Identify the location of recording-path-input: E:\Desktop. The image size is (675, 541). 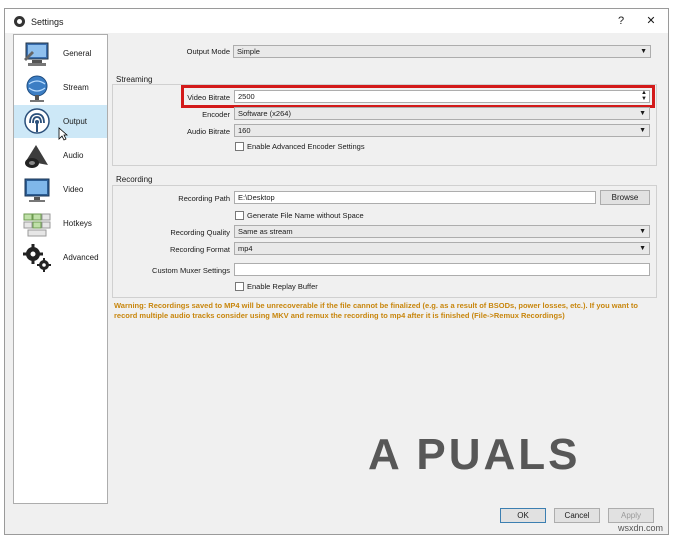
(415, 197).